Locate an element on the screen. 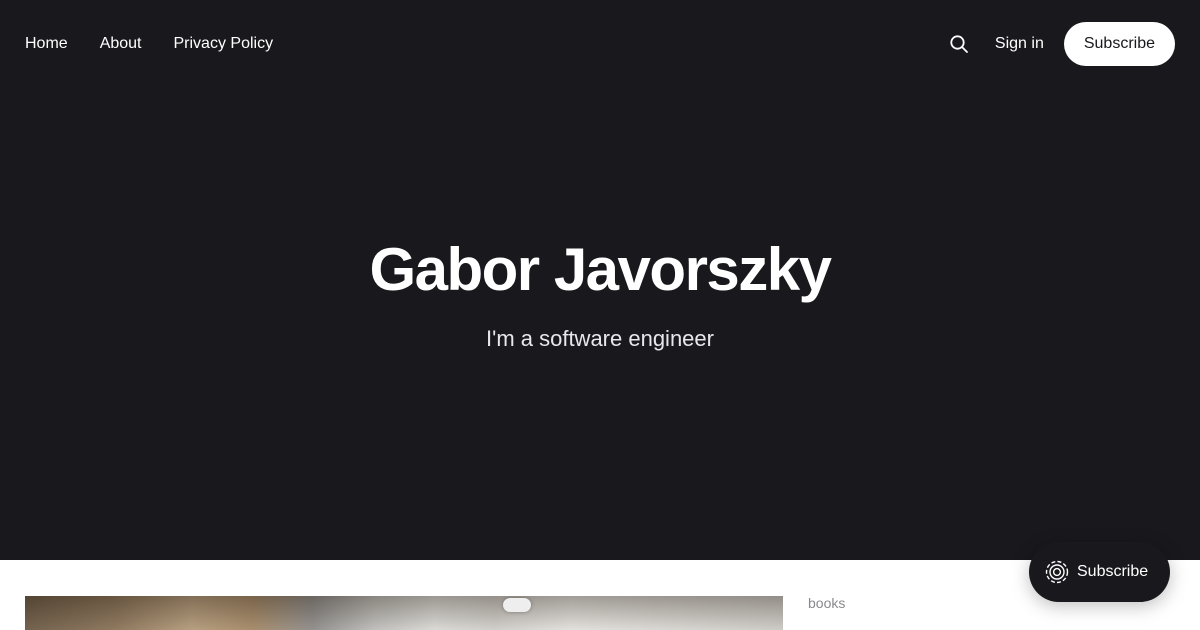  subscribe-button: Subscribe is located at coordinates (1119, 44).